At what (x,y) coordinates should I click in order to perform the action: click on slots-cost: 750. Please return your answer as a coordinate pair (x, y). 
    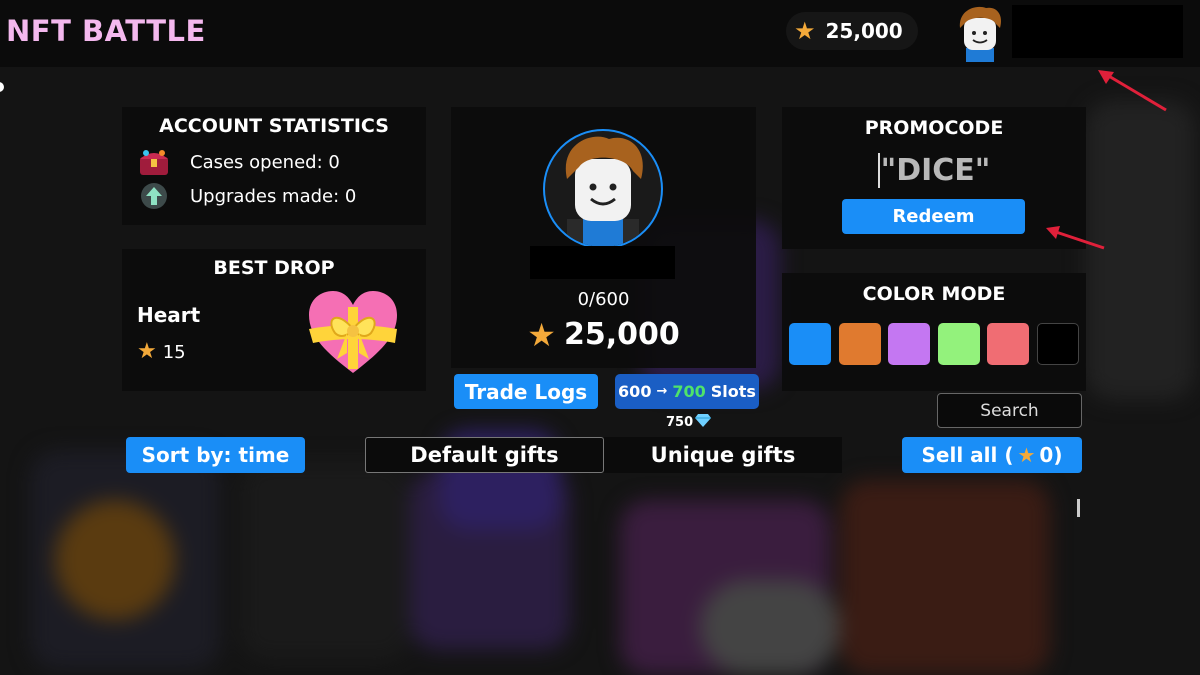
    Looking at the image, I should click on (689, 422).